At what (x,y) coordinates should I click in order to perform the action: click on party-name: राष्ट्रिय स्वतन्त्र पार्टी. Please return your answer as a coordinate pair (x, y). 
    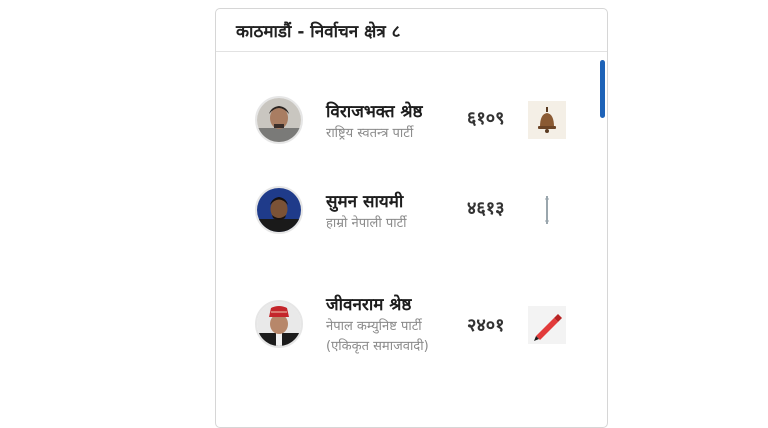
    Looking at the image, I should click on (370, 133).